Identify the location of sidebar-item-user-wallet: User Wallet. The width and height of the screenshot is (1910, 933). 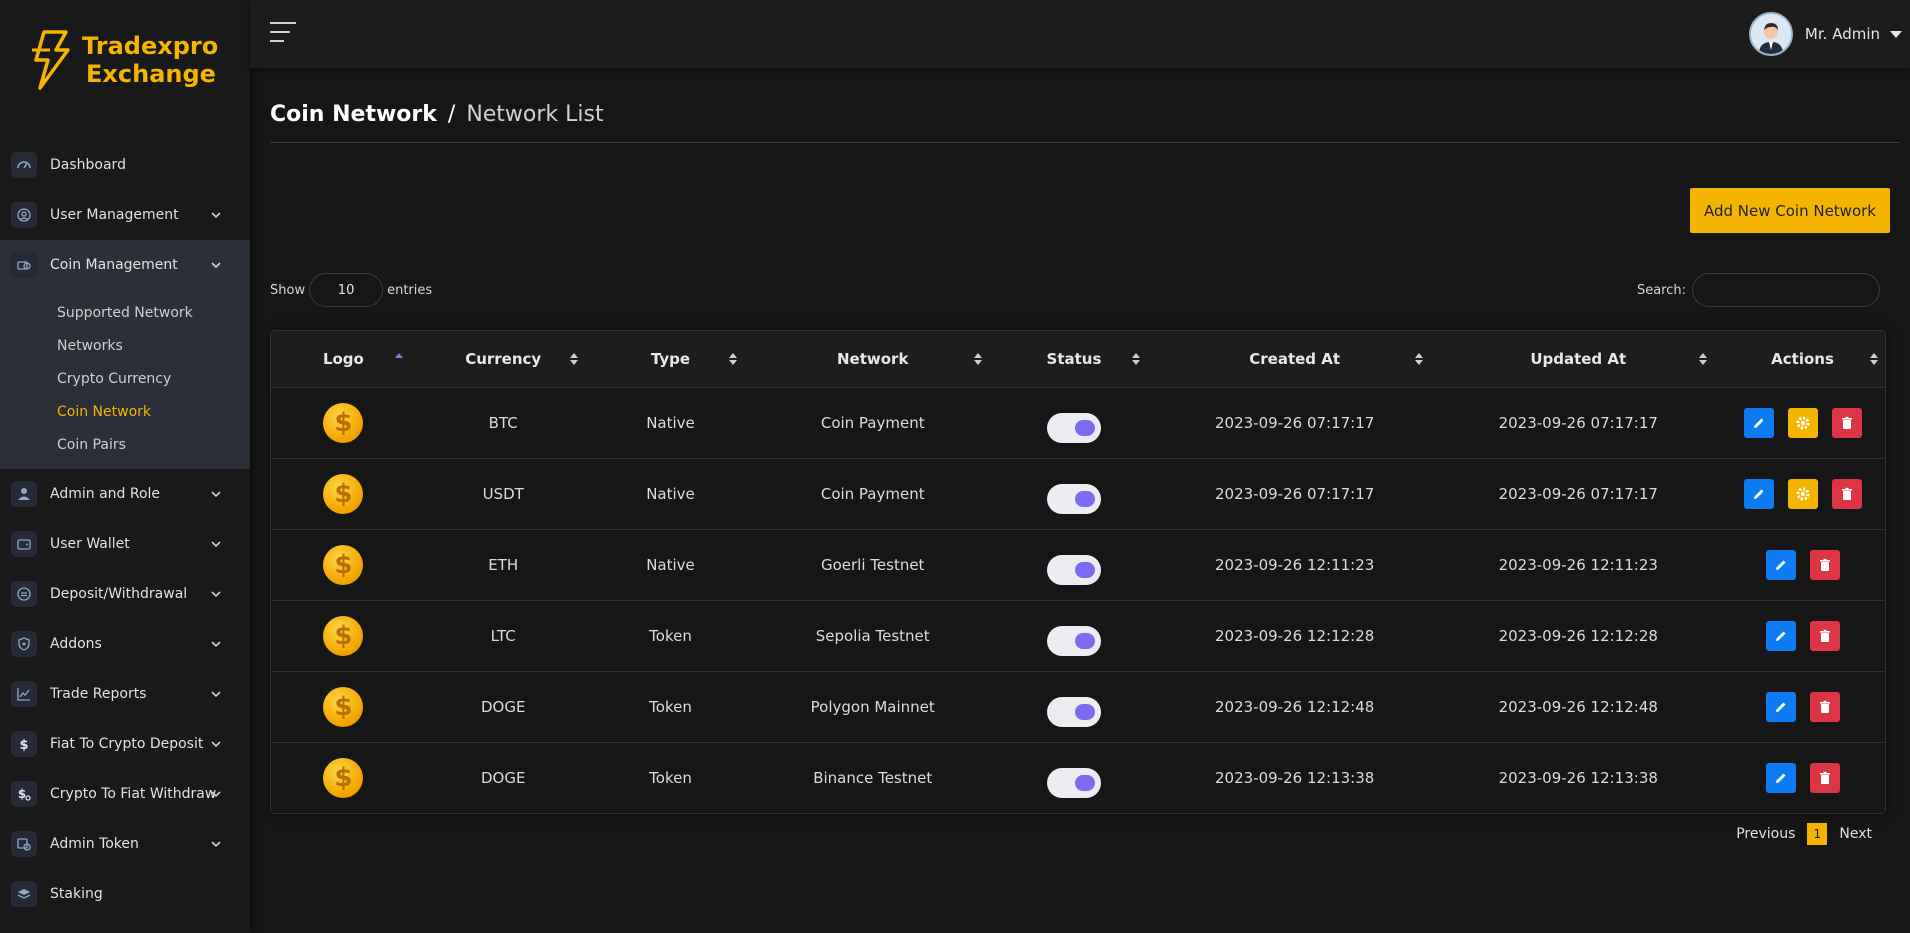
(125, 544).